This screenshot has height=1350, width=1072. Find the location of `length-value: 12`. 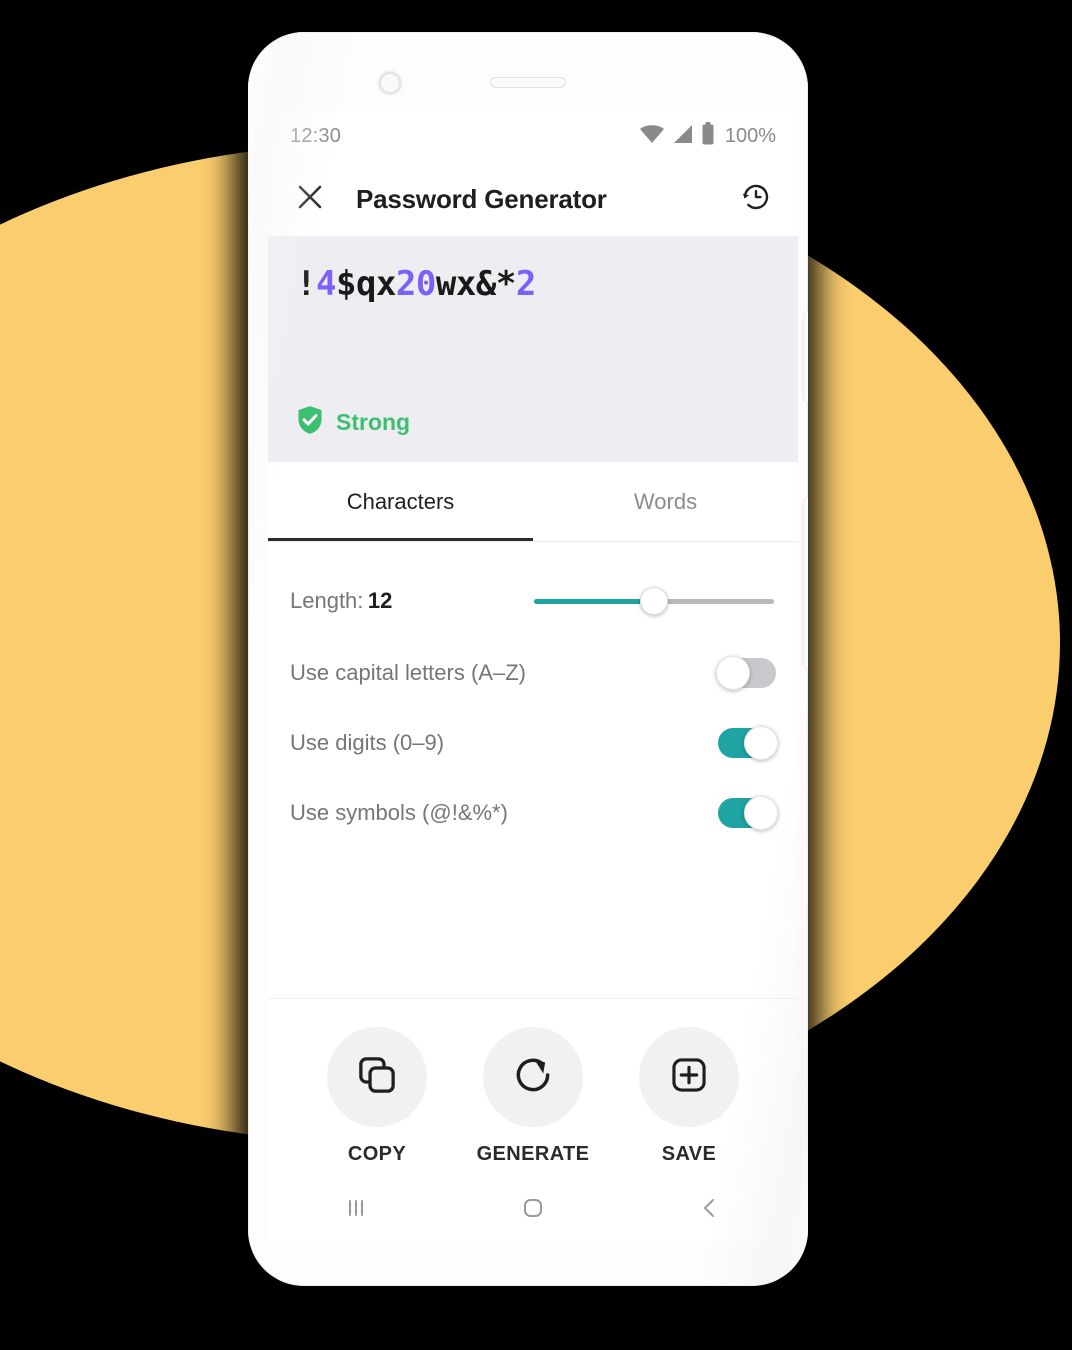

length-value: 12 is located at coordinates (380, 600).